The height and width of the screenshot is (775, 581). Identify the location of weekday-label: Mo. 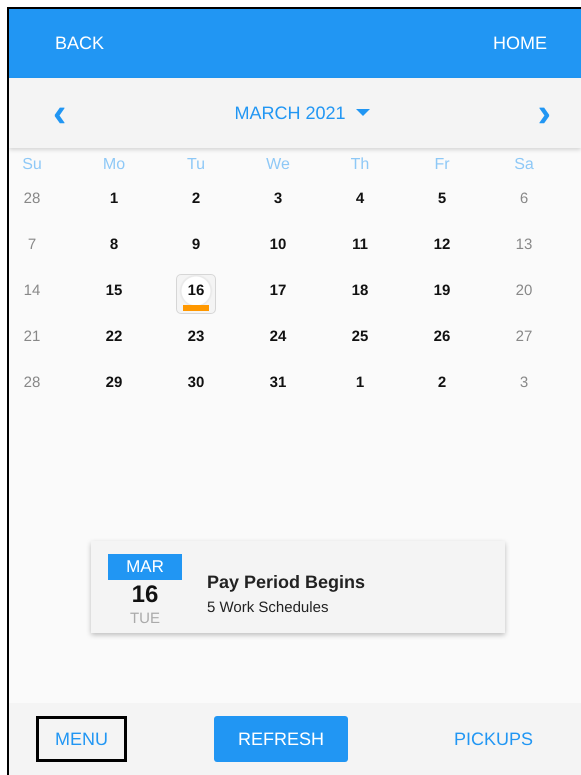
(114, 165).